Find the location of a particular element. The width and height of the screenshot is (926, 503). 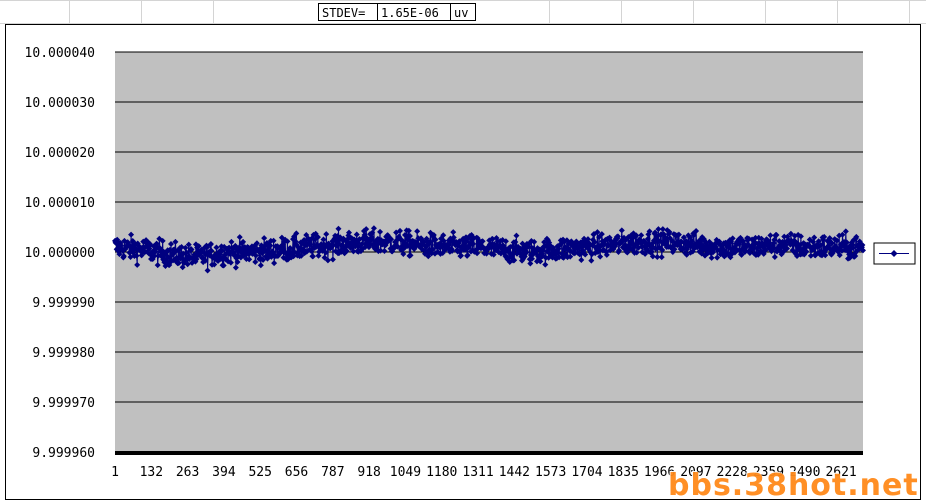

stdev-label-cell: STDEV= is located at coordinates (348, 12).